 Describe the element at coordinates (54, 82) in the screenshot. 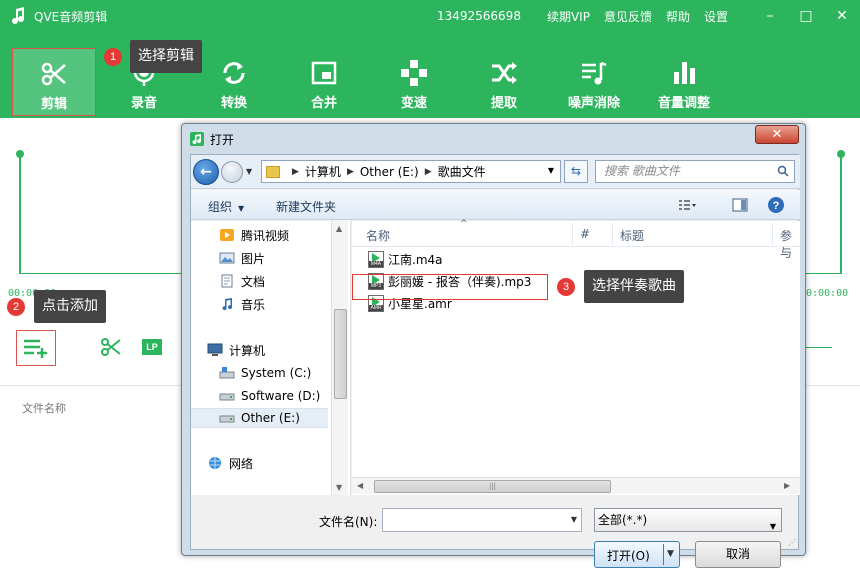

I see `tool-cut: 剪辑` at that location.